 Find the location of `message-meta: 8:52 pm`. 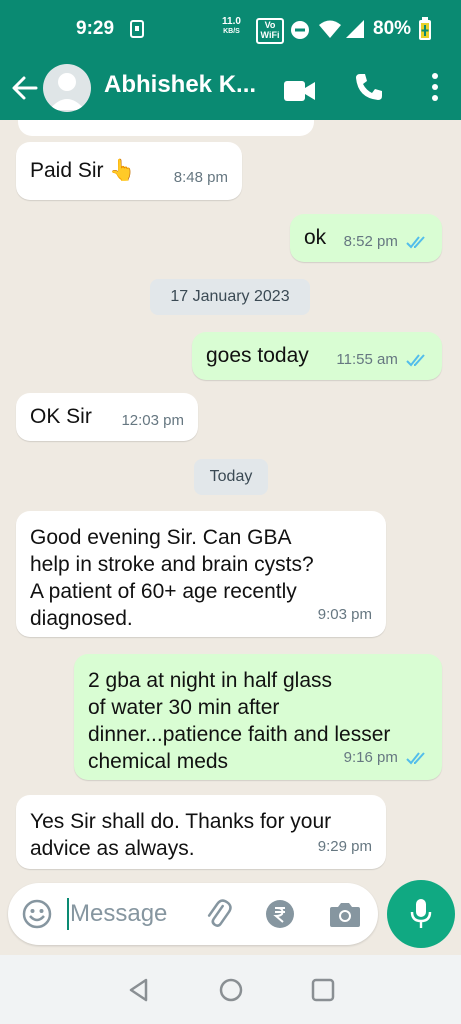

message-meta: 8:52 pm is located at coordinates (386, 241).